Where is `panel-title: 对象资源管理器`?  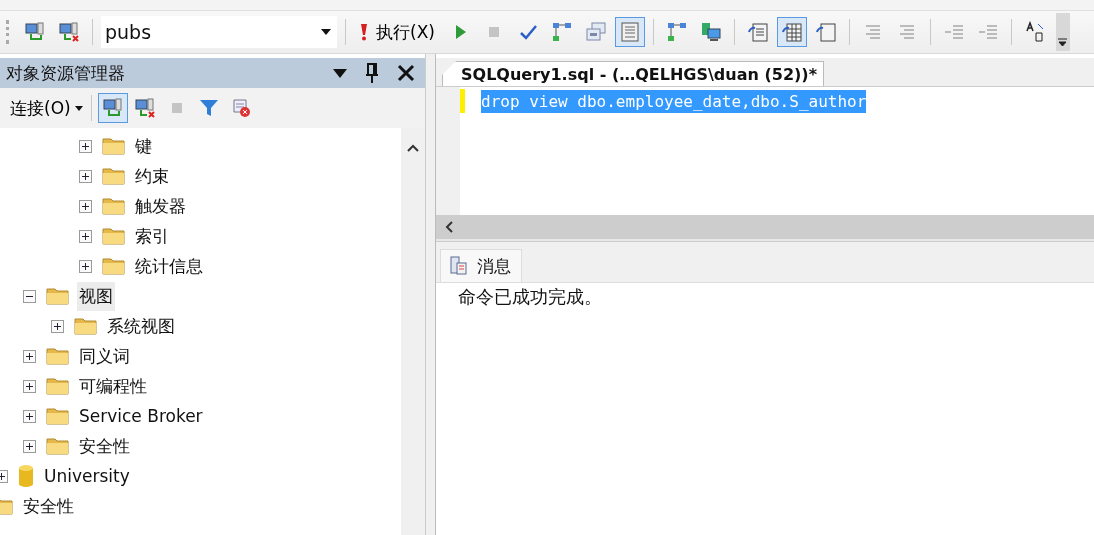
panel-title: 对象资源管理器 is located at coordinates (66, 73).